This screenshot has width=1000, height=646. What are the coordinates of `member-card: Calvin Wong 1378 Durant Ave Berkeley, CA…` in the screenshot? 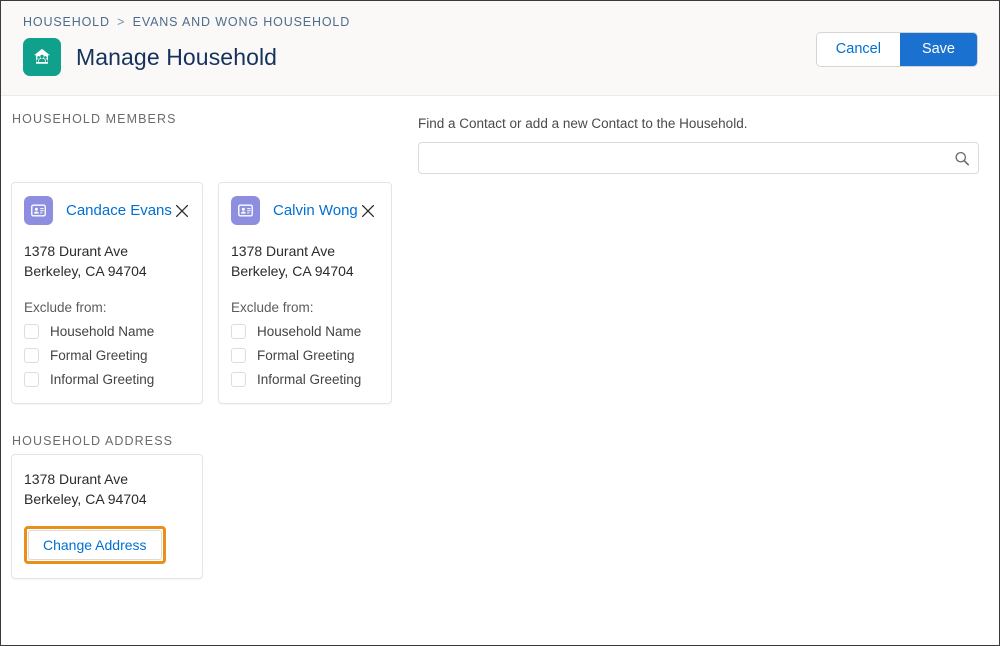 It's located at (305, 293).